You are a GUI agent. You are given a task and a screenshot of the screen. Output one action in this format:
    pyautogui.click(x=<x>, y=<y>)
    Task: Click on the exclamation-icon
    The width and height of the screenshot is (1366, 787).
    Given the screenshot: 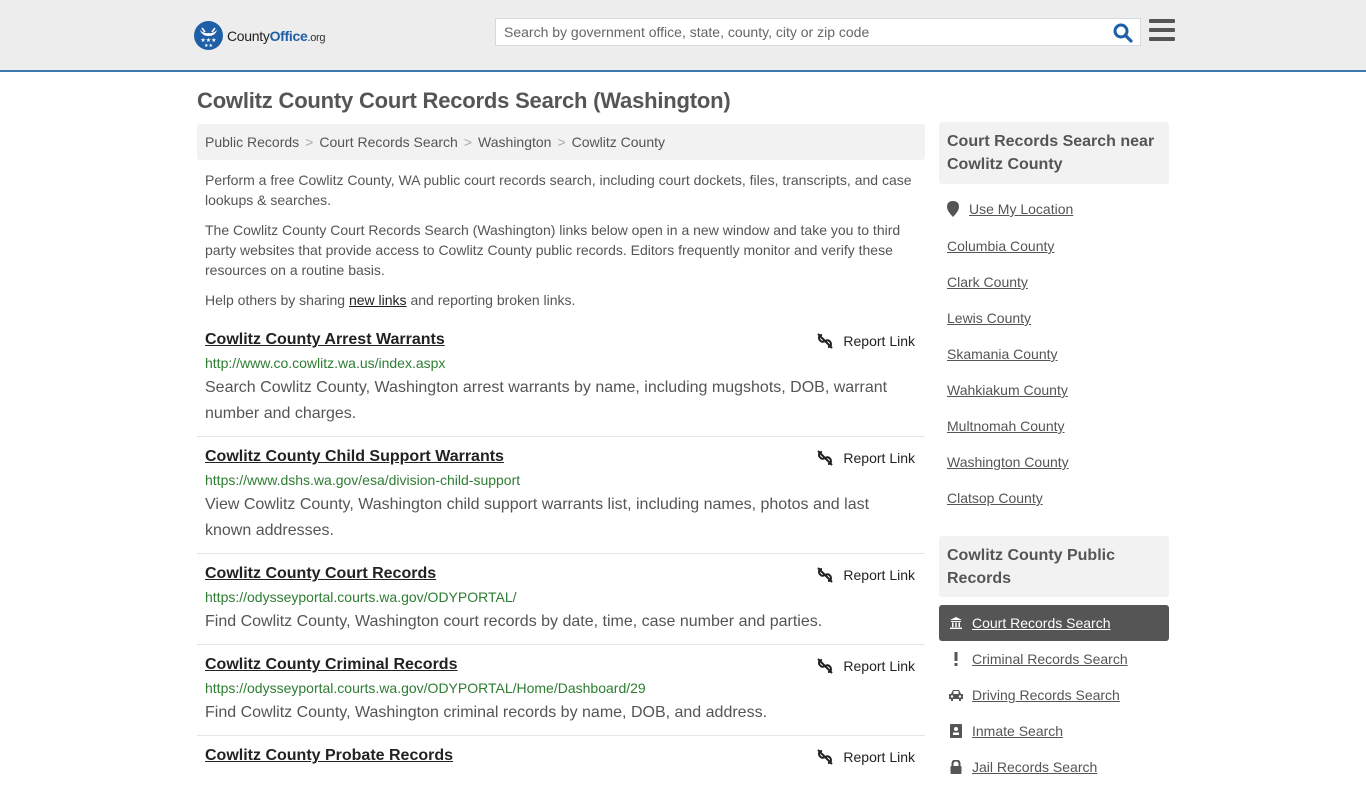 What is the action you would take?
    pyautogui.click(x=956, y=659)
    